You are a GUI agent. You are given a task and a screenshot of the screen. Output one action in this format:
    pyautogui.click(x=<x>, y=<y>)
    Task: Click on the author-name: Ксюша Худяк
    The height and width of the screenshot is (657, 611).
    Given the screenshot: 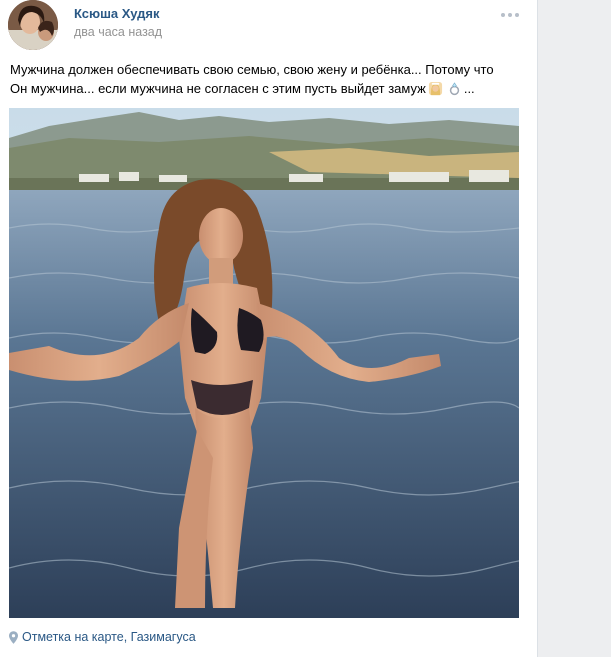 What is the action you would take?
    pyautogui.click(x=117, y=13)
    